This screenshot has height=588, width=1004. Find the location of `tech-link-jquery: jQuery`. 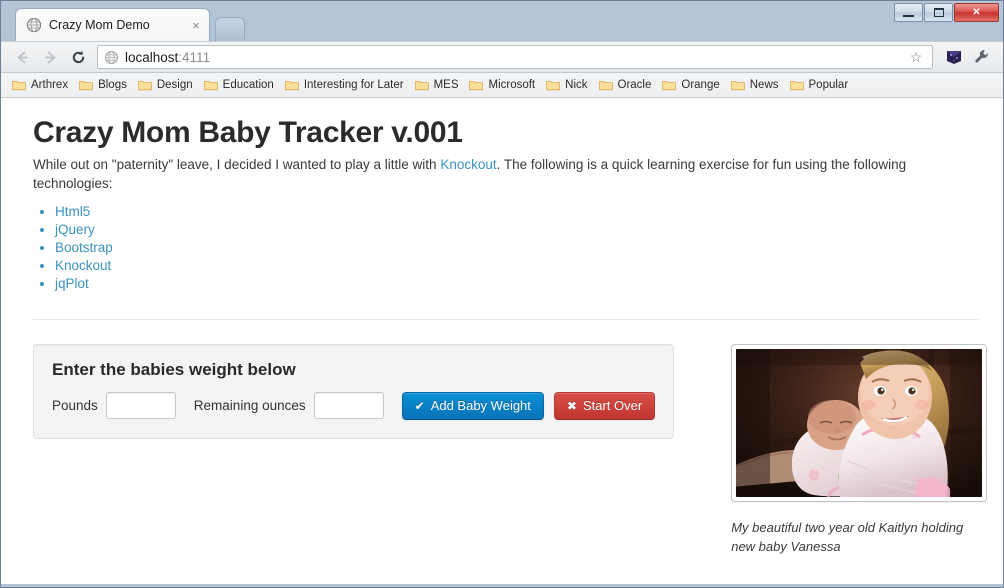

tech-link-jquery: jQuery is located at coordinates (75, 229).